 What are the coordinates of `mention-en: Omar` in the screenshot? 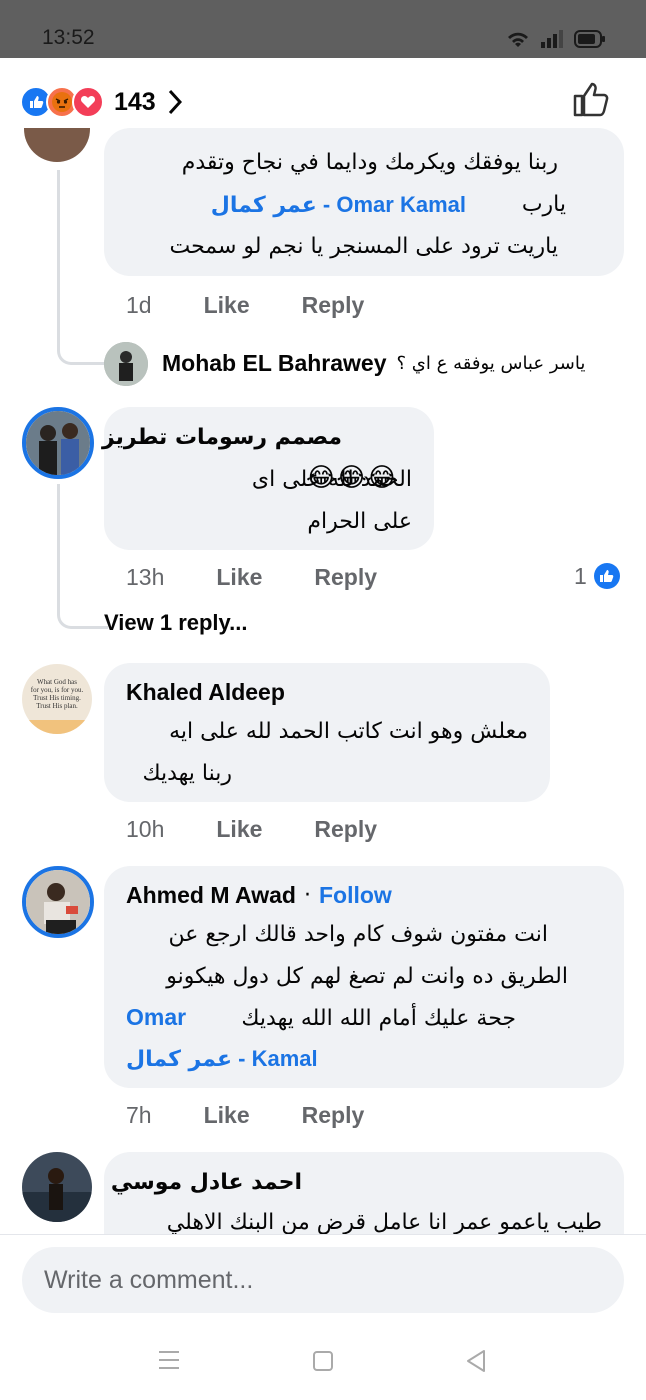 It's located at (156, 1017).